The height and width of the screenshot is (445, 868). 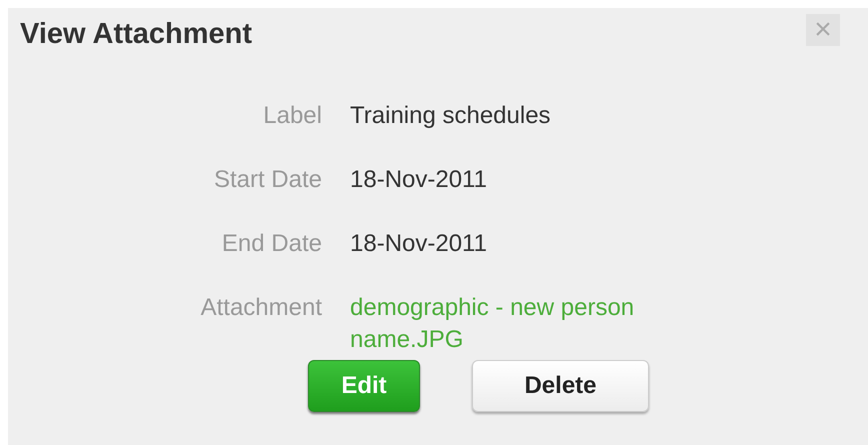 What do you see at coordinates (451, 116) in the screenshot?
I see `field-value: Training schedules` at bounding box center [451, 116].